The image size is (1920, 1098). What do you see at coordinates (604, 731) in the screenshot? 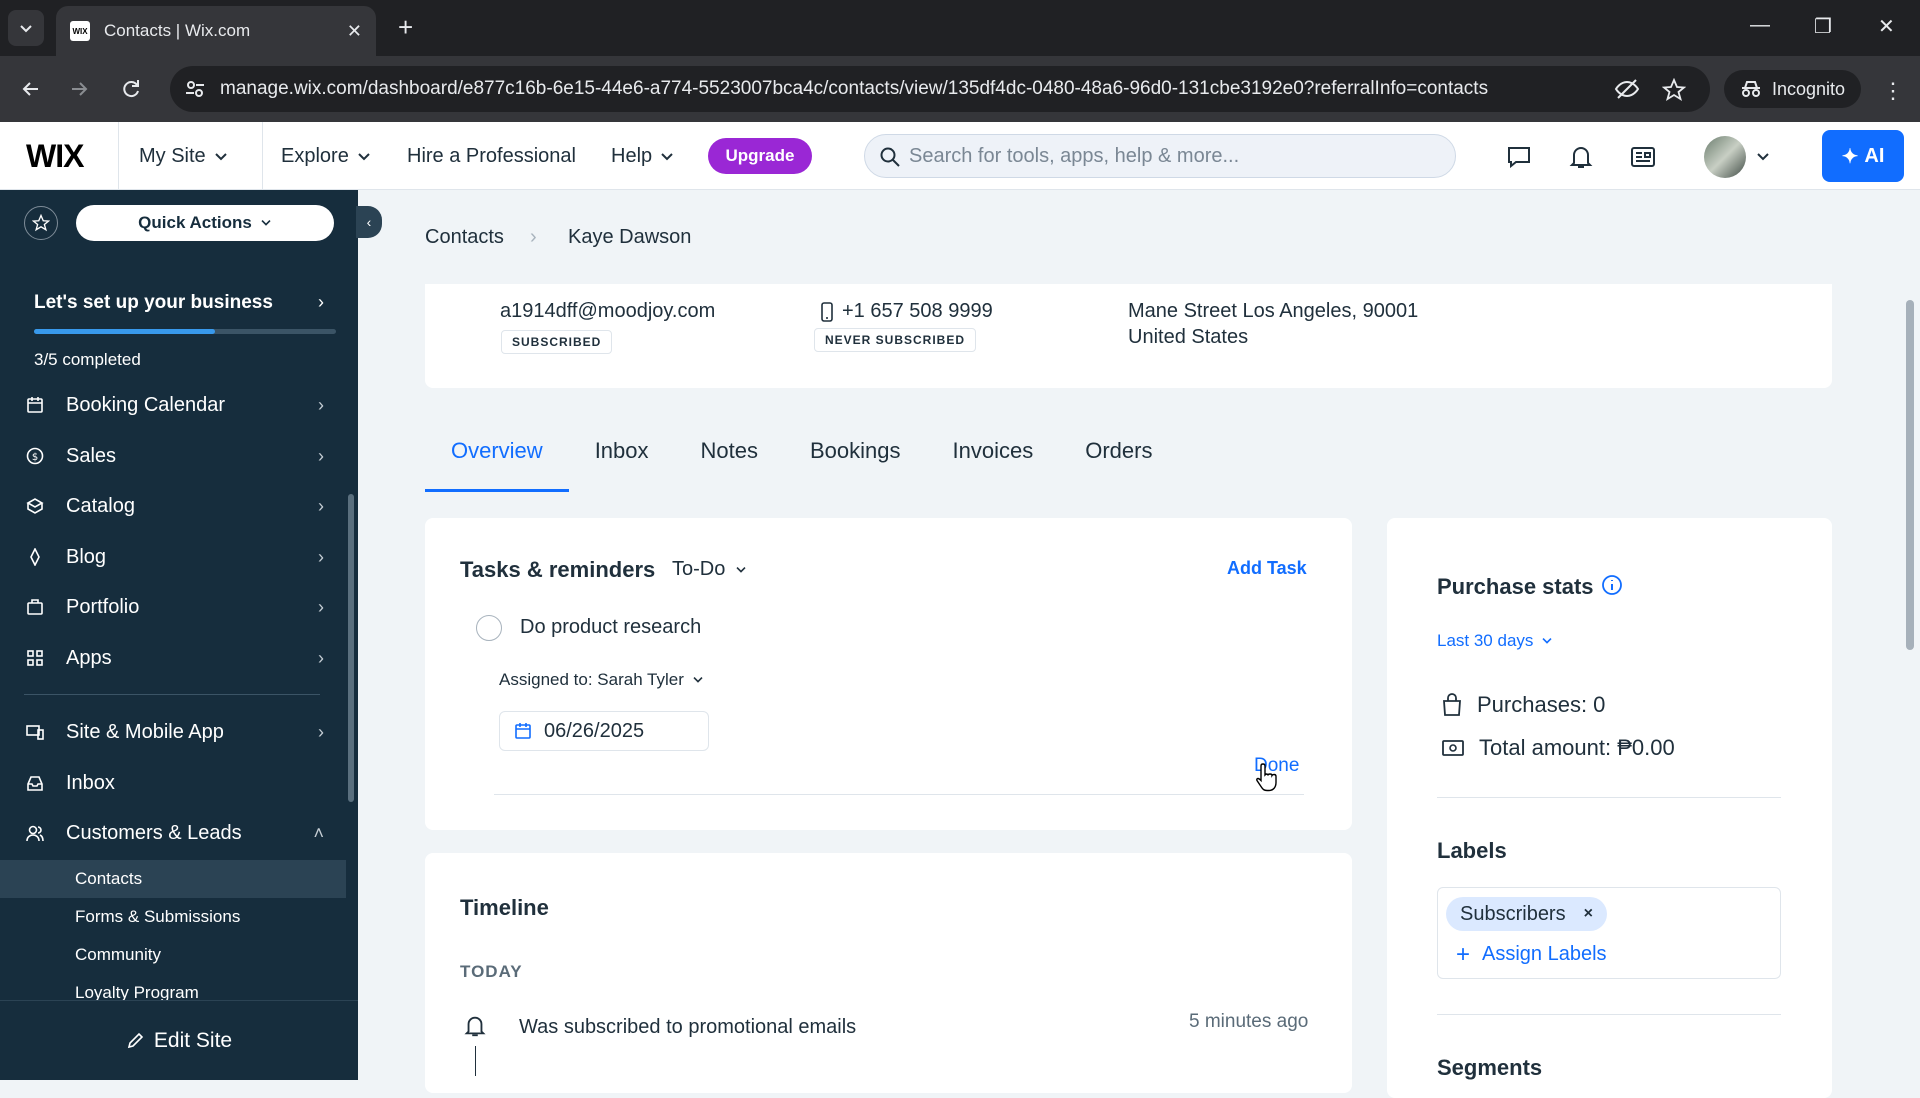
I see `due-date-field: 06/26/2025` at bounding box center [604, 731].